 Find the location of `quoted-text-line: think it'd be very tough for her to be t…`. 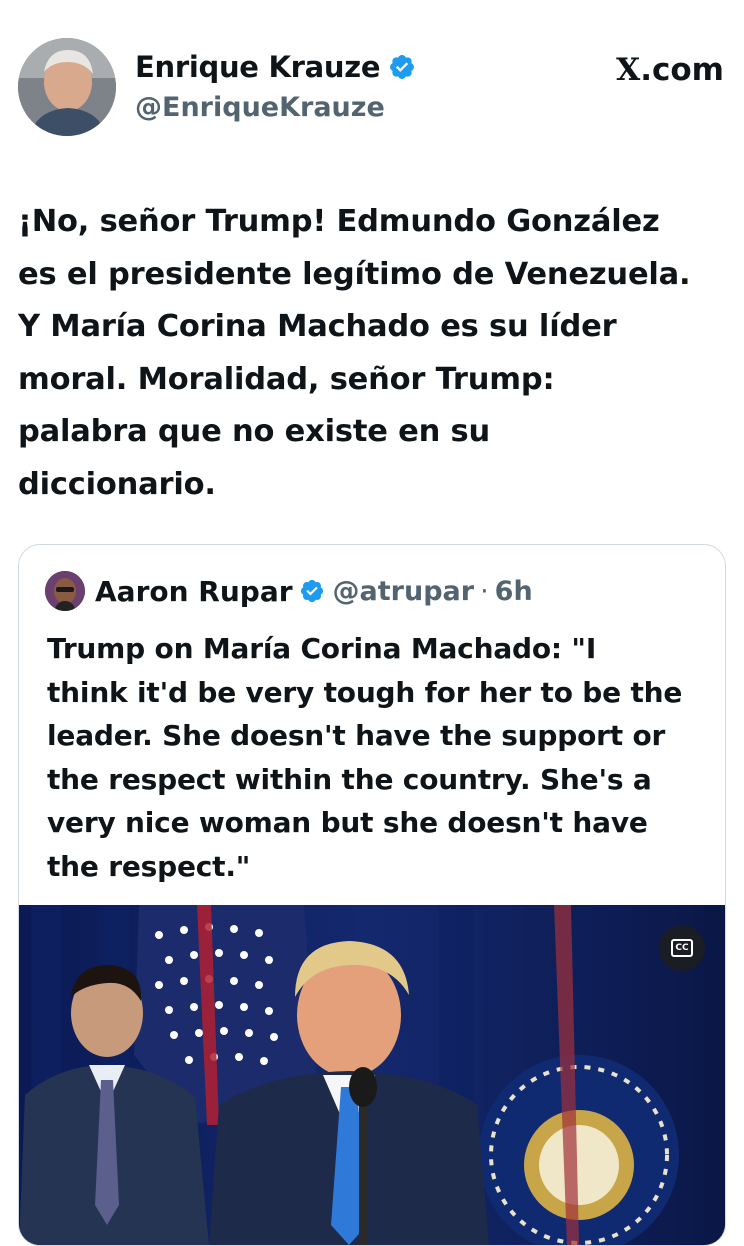

quoted-text-line: think it'd be very tough for her to be t… is located at coordinates (365, 692).